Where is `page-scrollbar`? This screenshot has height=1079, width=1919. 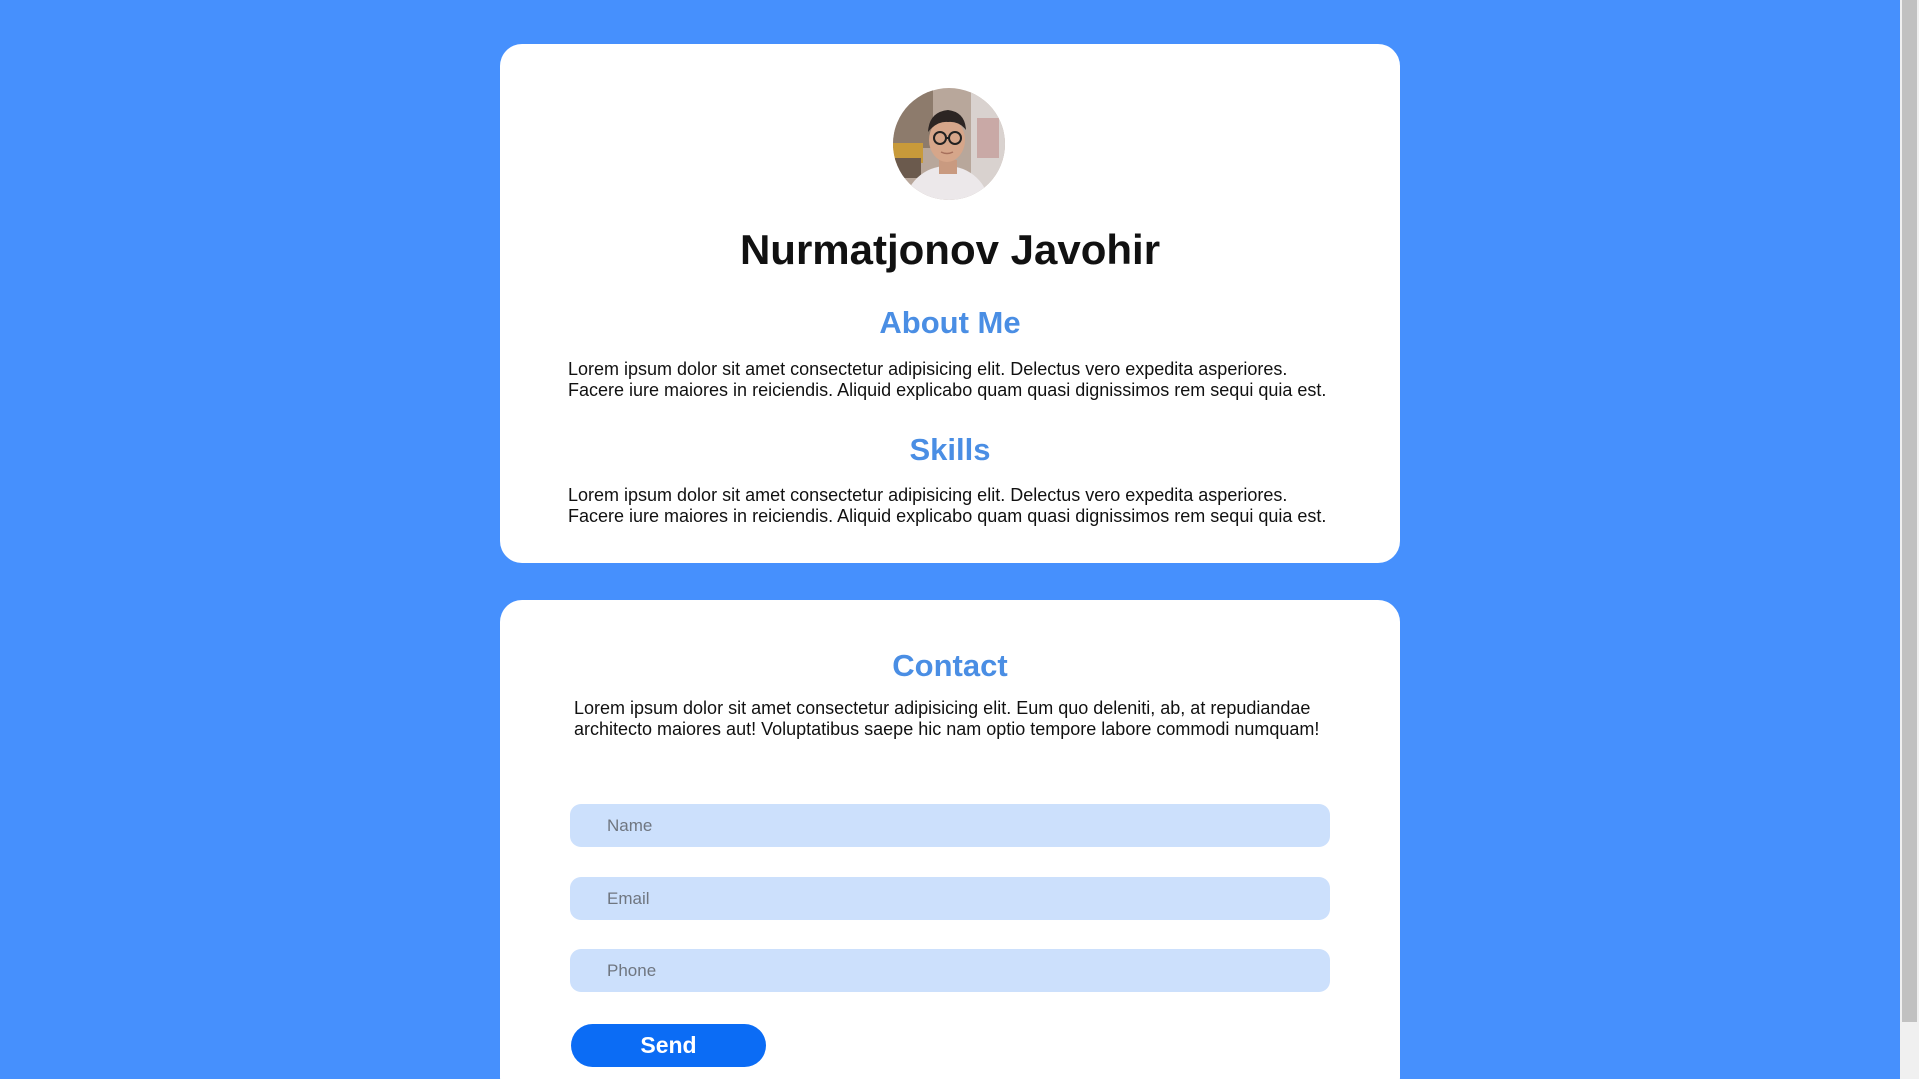
page-scrollbar is located at coordinates (1909, 539).